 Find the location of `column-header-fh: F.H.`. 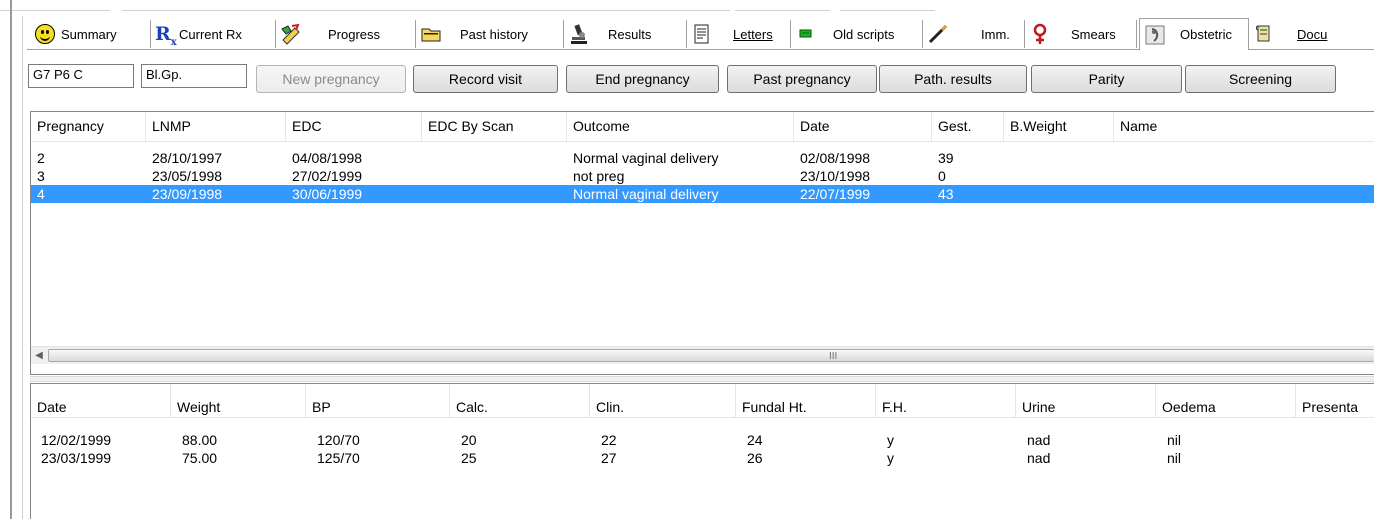

column-header-fh: F.H. is located at coordinates (946, 400).